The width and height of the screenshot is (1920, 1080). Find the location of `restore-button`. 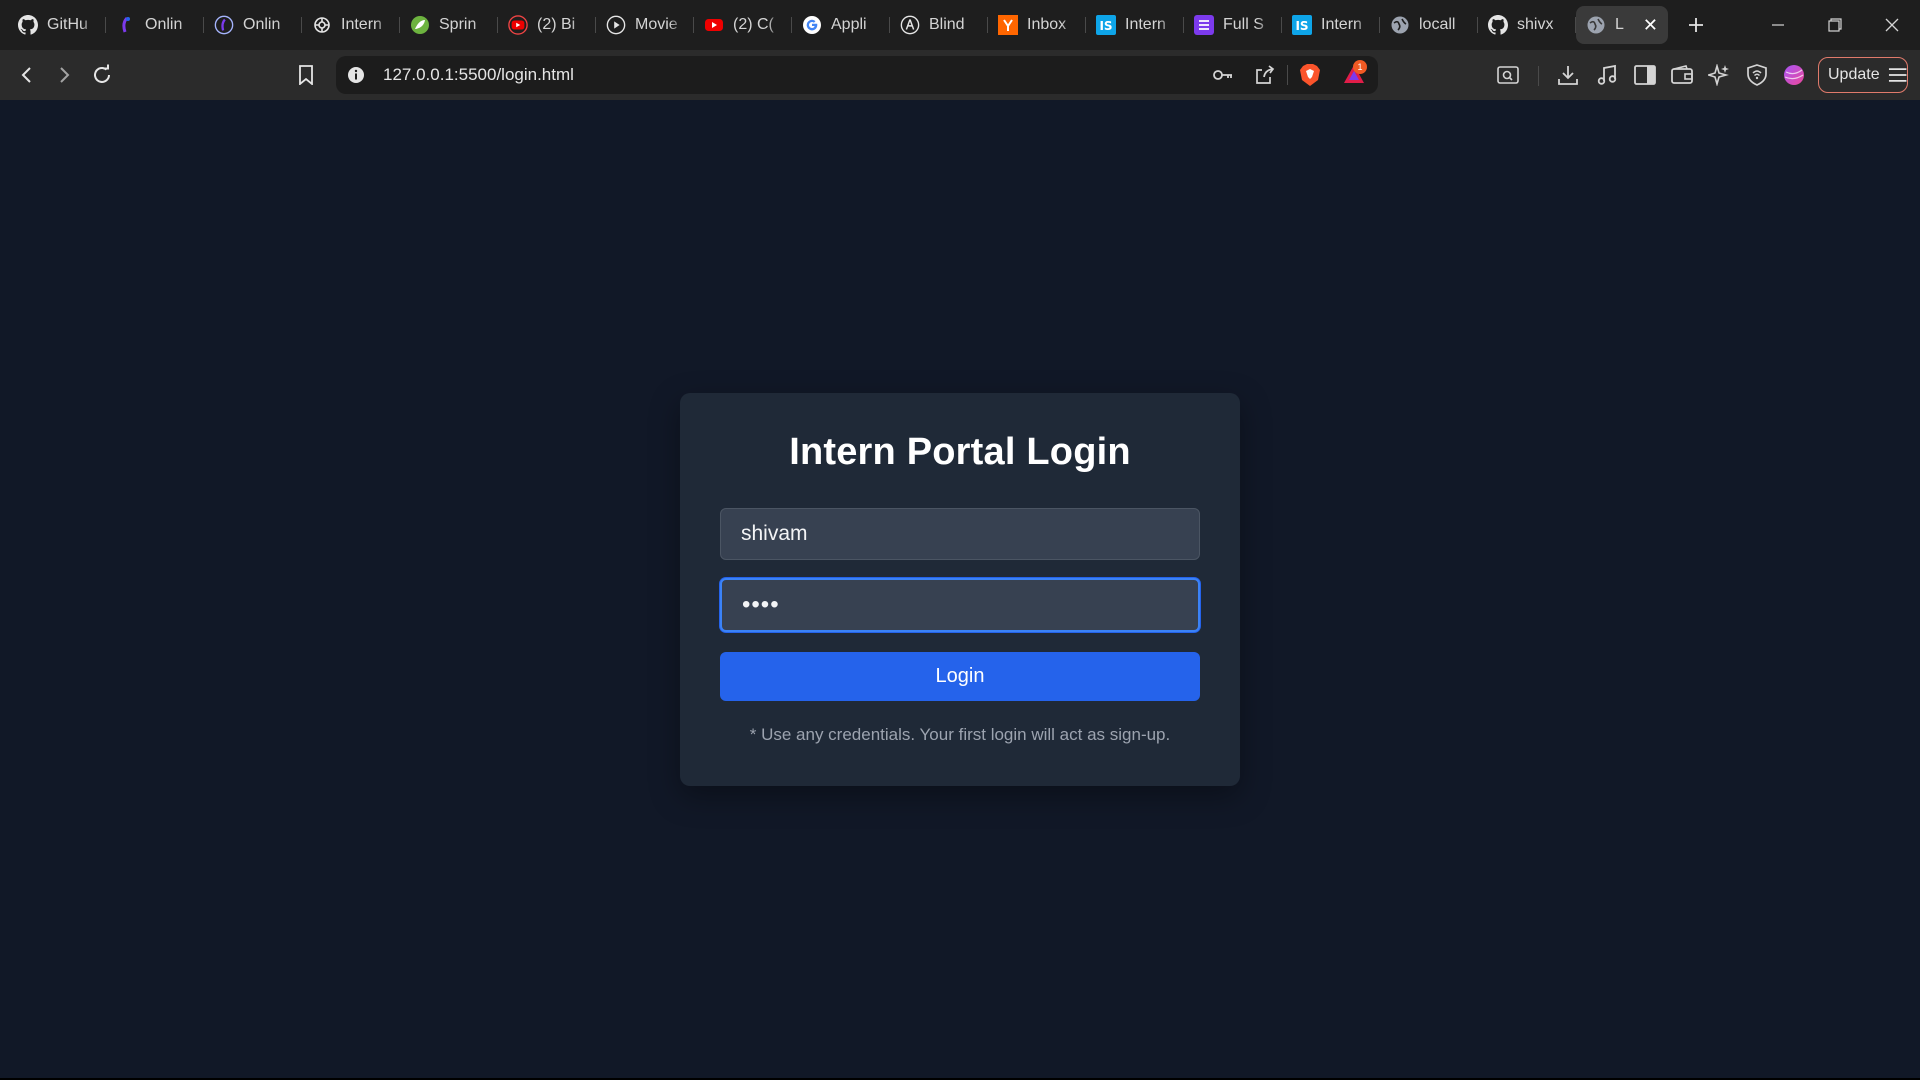

restore-button is located at coordinates (1834, 25).